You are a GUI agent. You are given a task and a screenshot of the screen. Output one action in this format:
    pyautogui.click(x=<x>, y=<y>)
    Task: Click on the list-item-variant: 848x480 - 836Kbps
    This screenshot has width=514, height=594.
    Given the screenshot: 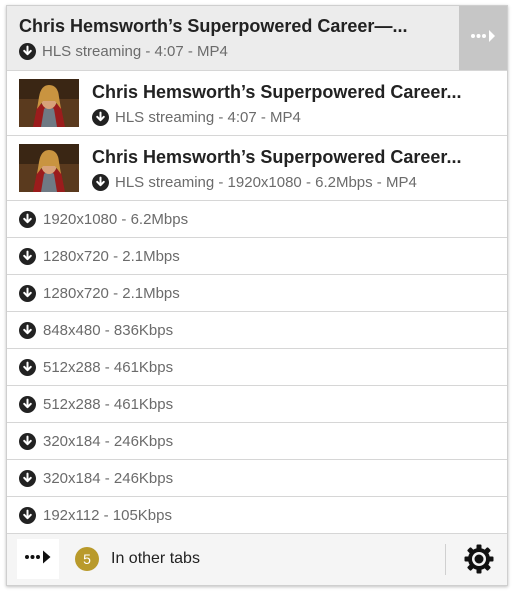 What is the action you would take?
    pyautogui.click(x=257, y=330)
    